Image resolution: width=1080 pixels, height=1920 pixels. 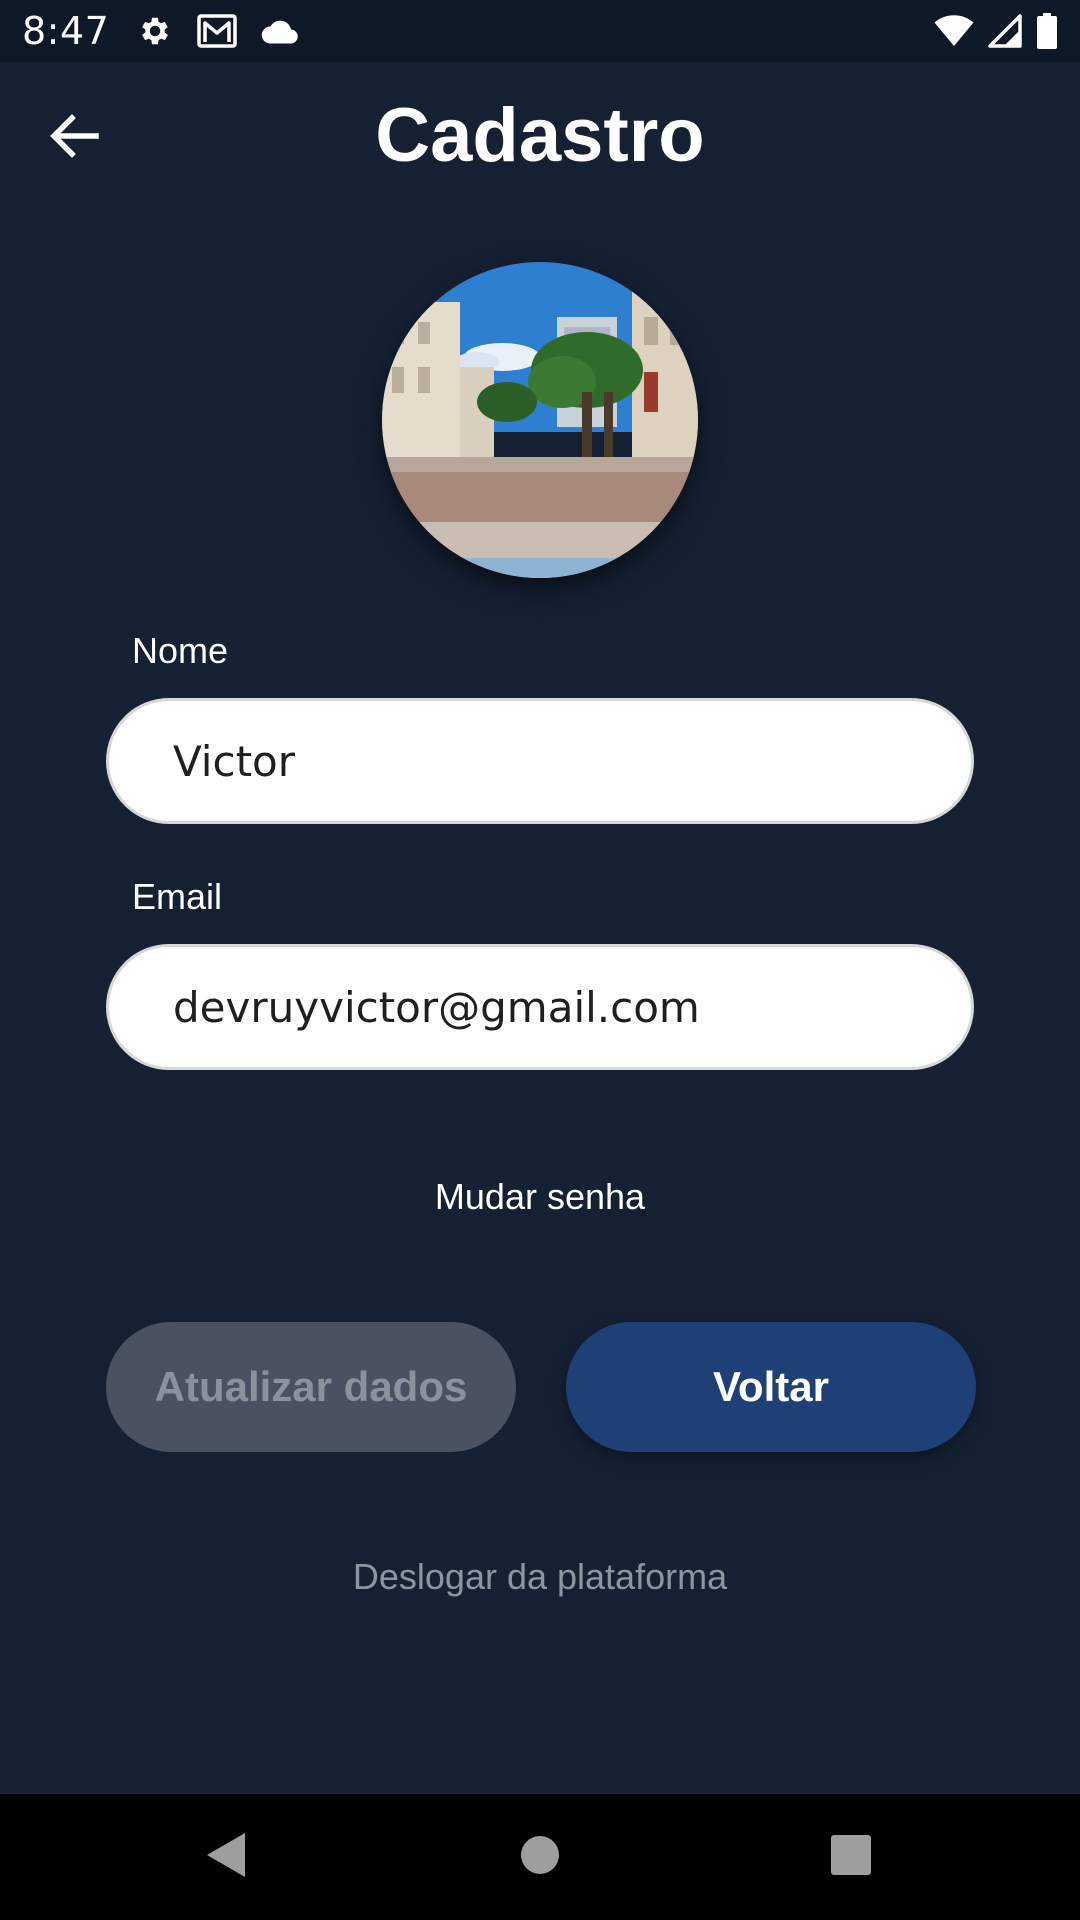 I want to click on page-title: Cadastro, so click(x=540, y=135).